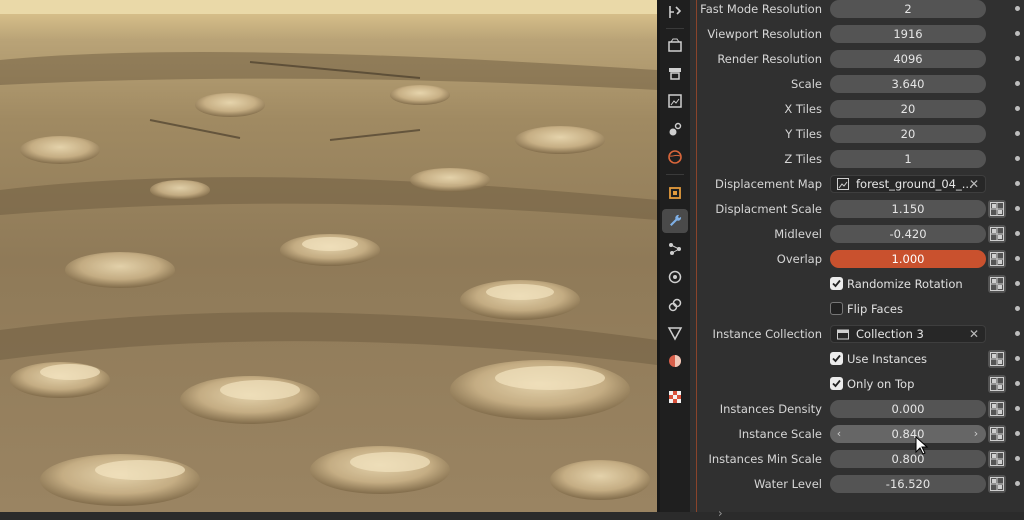 Image resolution: width=1024 pixels, height=520 pixels. I want to click on field-value: 3.640, so click(908, 84).